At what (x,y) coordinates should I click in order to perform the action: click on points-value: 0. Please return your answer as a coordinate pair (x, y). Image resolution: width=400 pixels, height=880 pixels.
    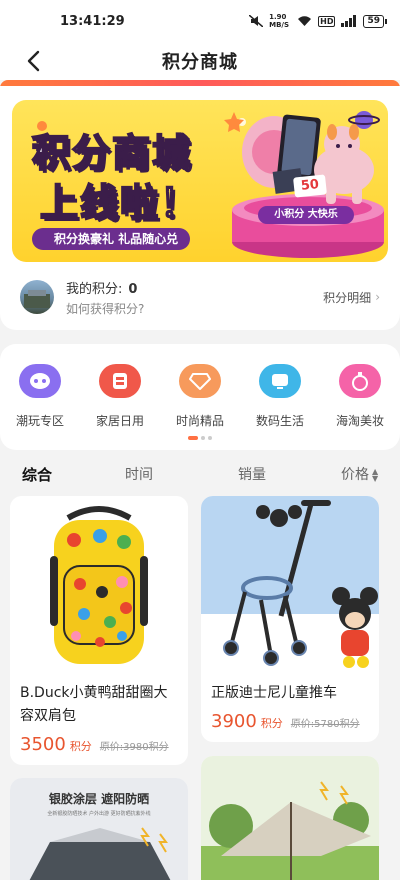
    Looking at the image, I should click on (133, 289).